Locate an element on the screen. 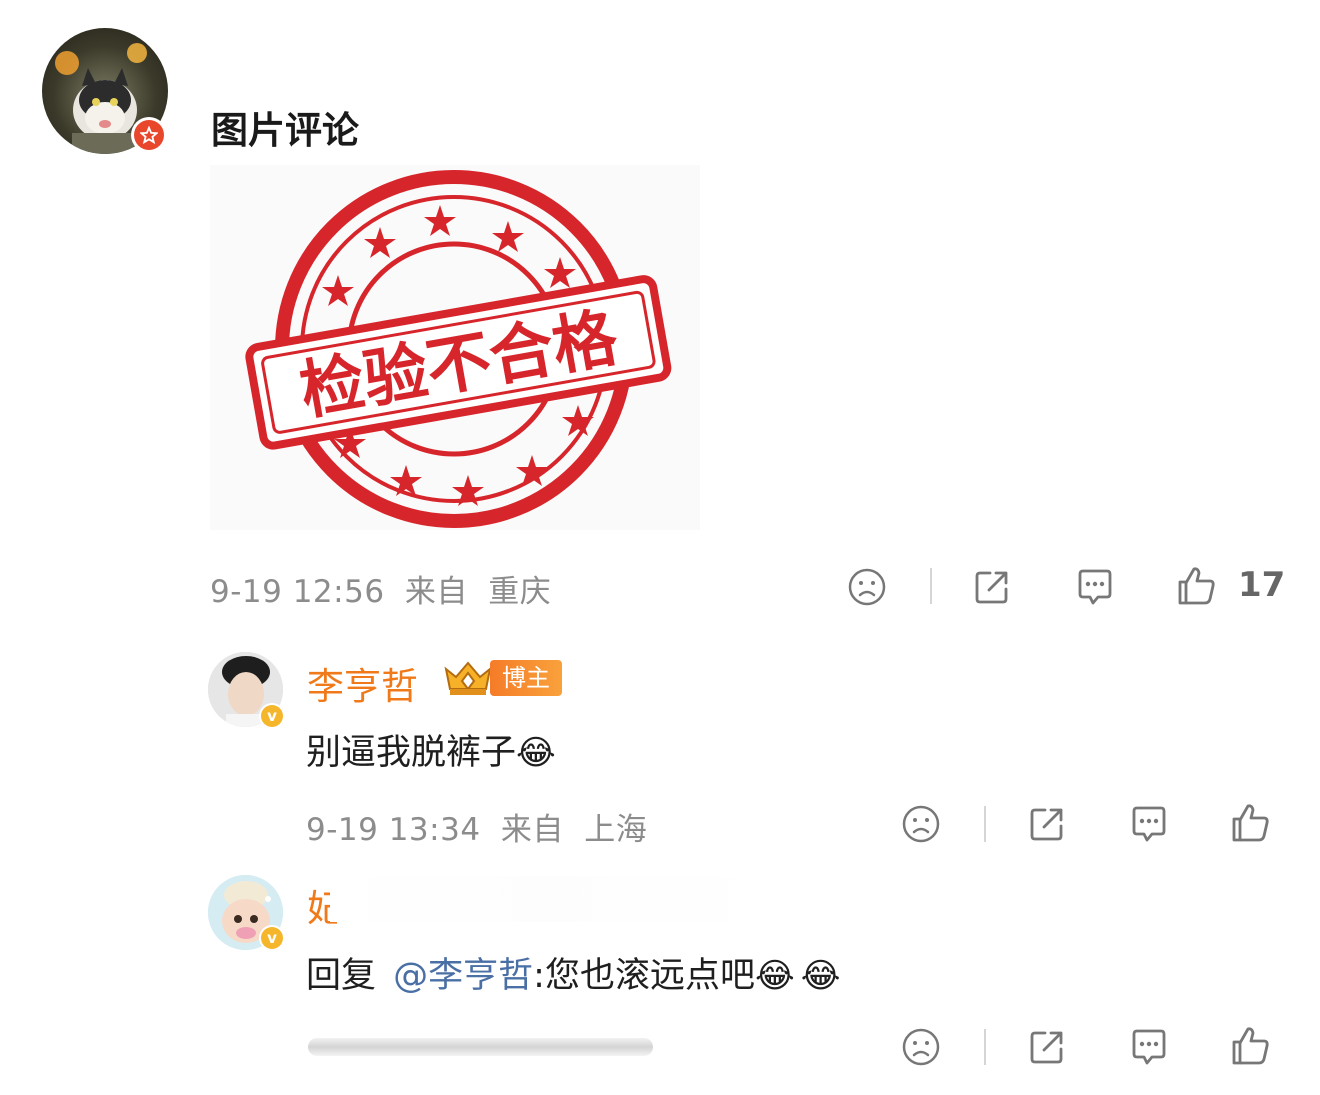 Image resolution: width=1320 pixels, height=1095 pixels. badge-label: 博主 is located at coordinates (526, 678).